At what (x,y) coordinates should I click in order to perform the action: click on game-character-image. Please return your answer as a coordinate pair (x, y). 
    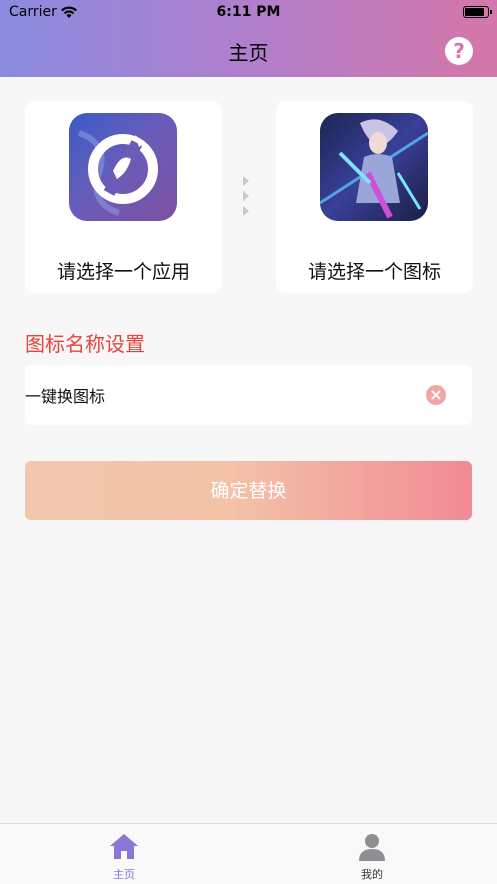
    Looking at the image, I should click on (374, 167).